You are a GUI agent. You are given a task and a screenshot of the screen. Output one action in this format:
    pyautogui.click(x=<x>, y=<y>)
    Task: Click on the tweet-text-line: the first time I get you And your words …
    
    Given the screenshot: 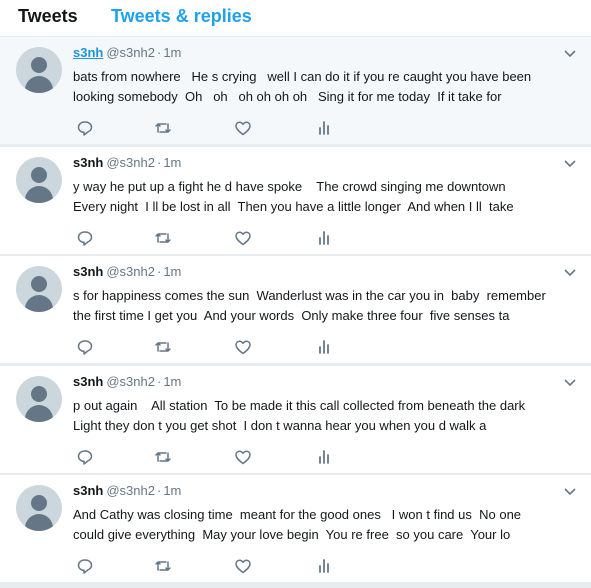 What is the action you would take?
    pyautogui.click(x=291, y=315)
    